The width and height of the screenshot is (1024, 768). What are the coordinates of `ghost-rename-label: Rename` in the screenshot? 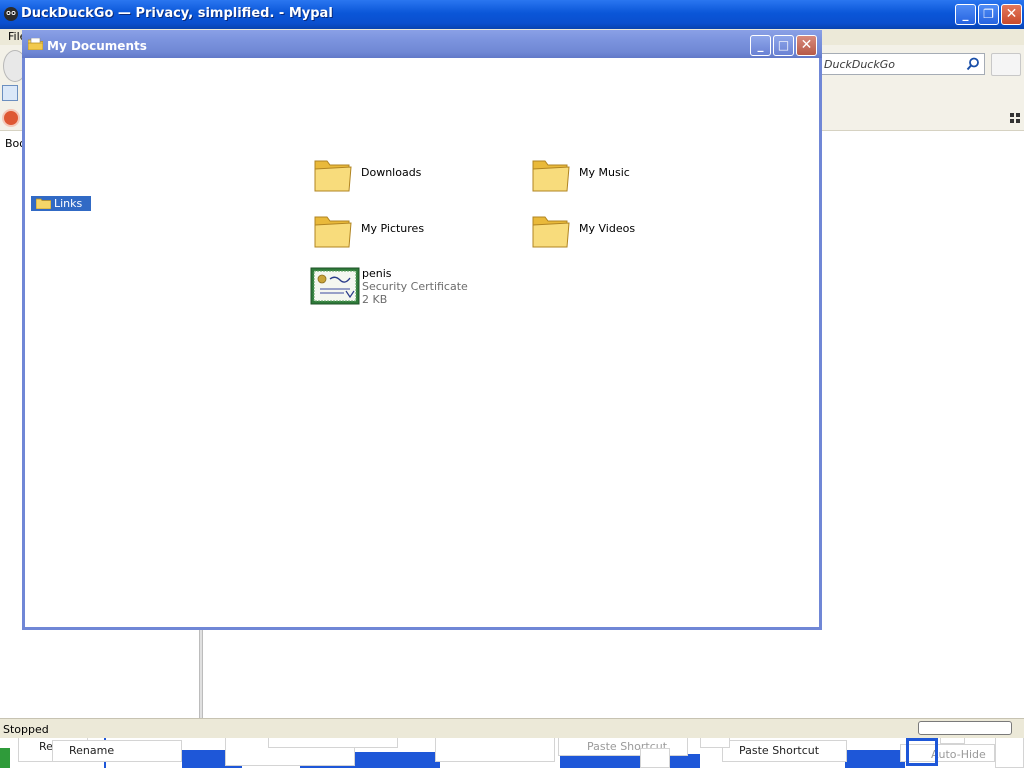 It's located at (92, 750).